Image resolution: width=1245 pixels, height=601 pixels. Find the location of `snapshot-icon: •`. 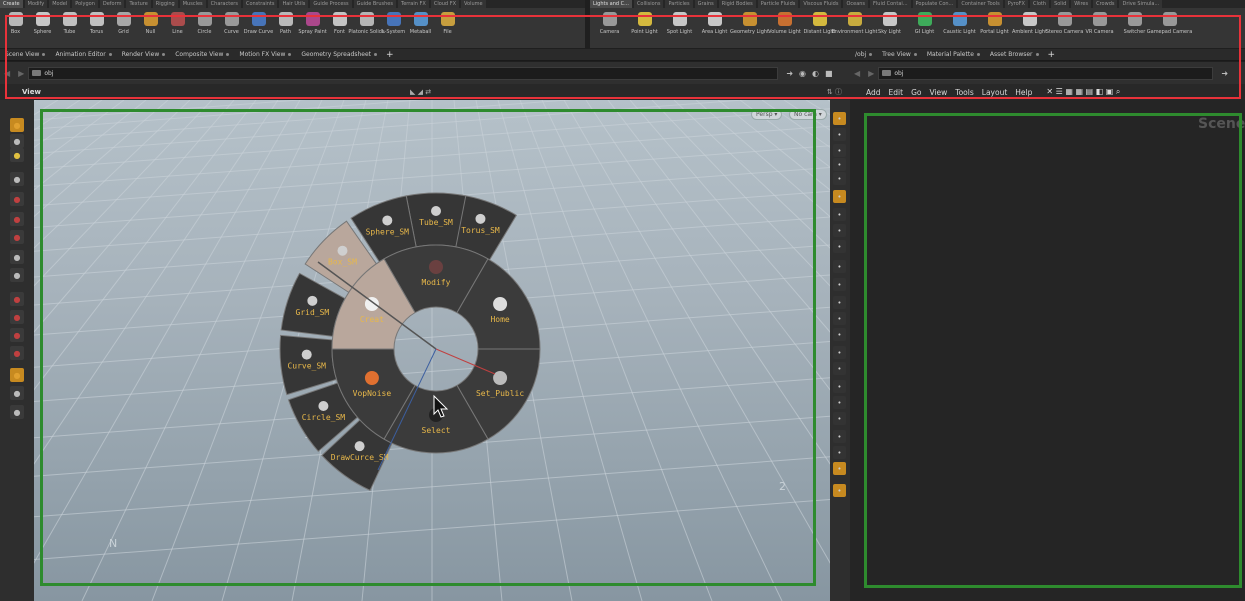

snapshot-icon: • is located at coordinates (839, 490).